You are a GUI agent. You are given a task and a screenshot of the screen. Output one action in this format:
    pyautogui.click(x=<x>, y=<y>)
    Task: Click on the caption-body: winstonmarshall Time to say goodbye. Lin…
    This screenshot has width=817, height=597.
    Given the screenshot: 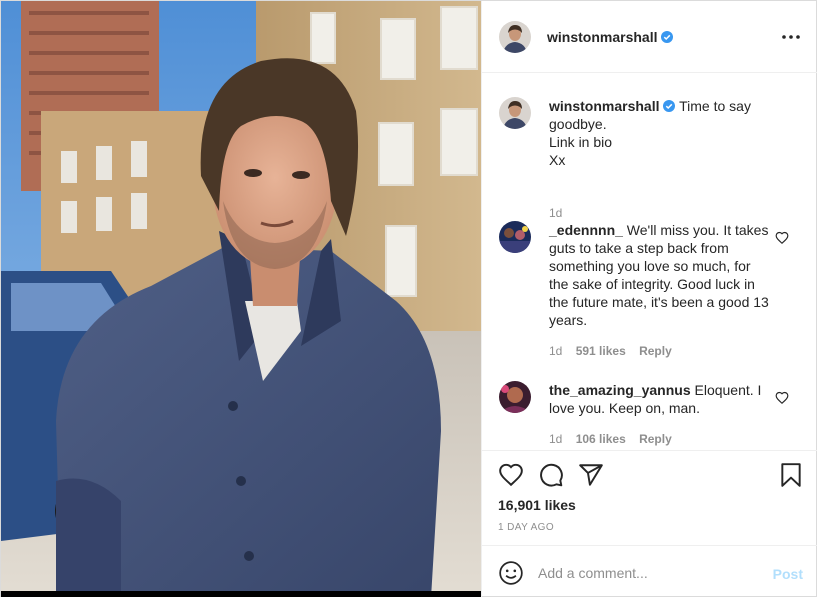 What is the action you would take?
    pyautogui.click(x=659, y=133)
    